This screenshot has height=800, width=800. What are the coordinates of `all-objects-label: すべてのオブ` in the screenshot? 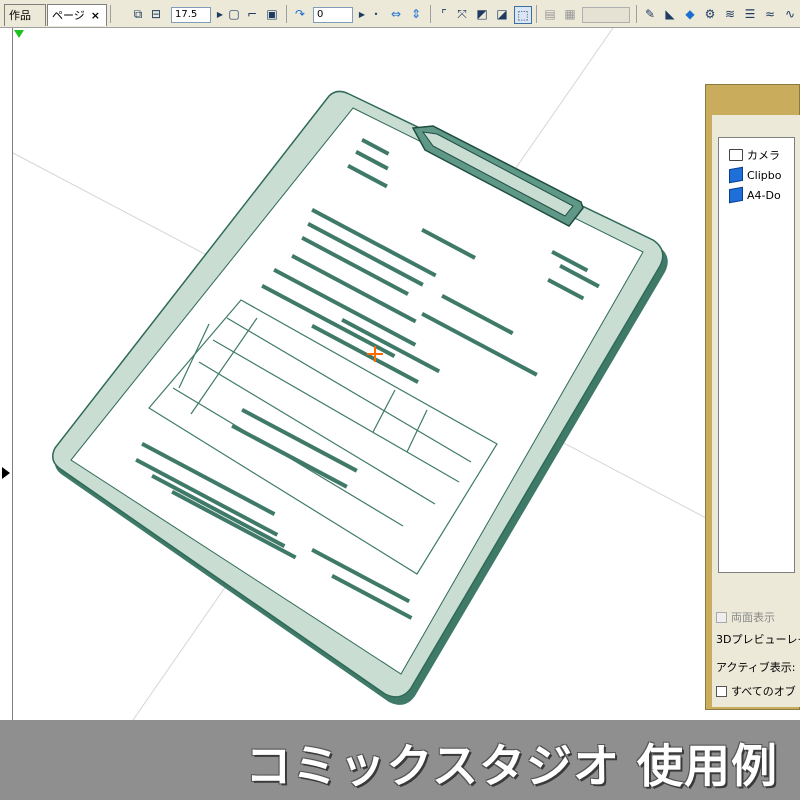 It's located at (763, 691).